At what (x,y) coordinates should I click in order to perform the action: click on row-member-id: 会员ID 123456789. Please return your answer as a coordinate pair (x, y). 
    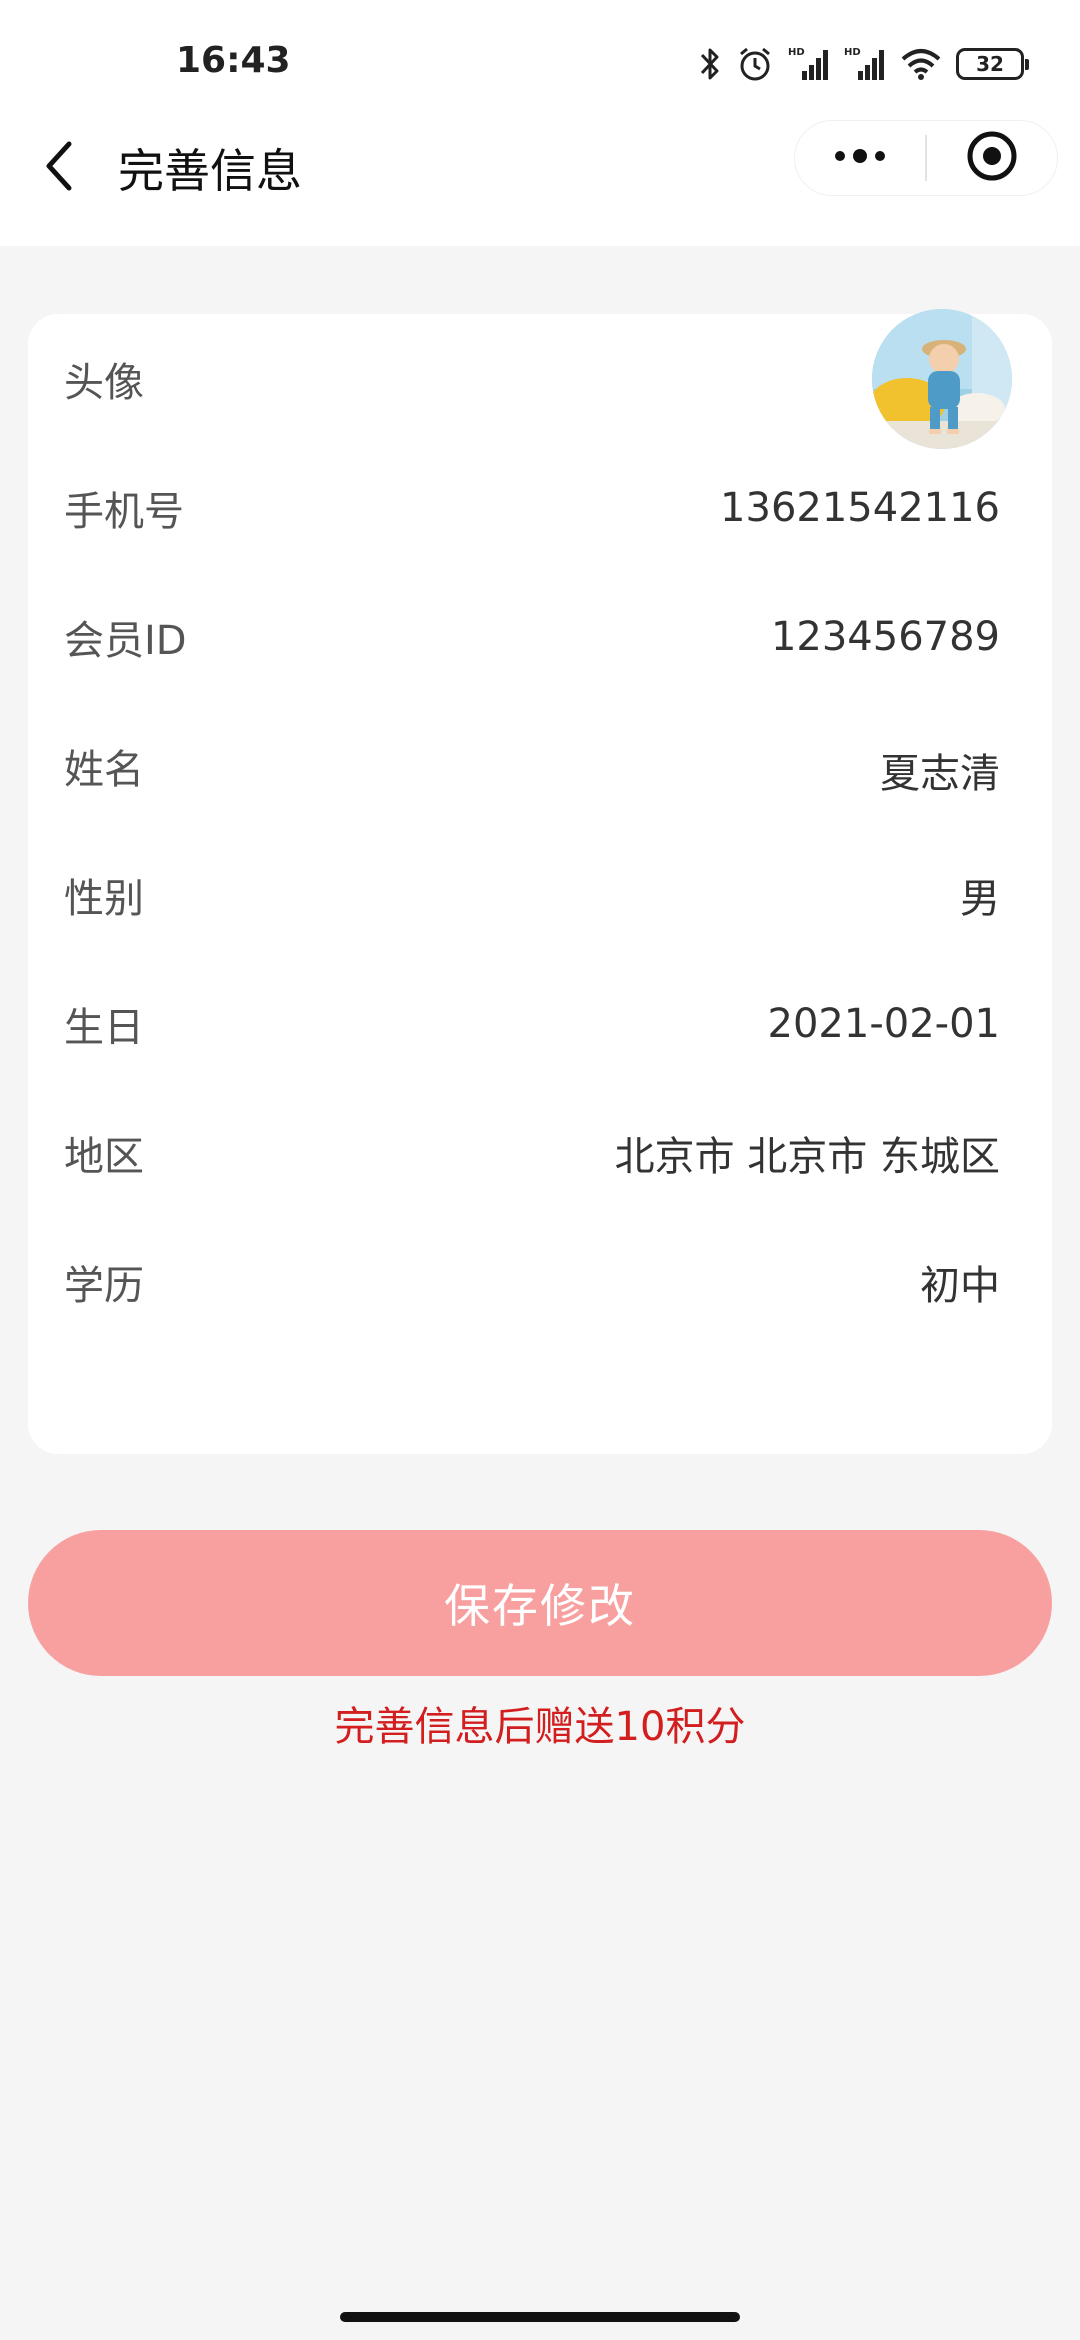
    Looking at the image, I should click on (540, 636).